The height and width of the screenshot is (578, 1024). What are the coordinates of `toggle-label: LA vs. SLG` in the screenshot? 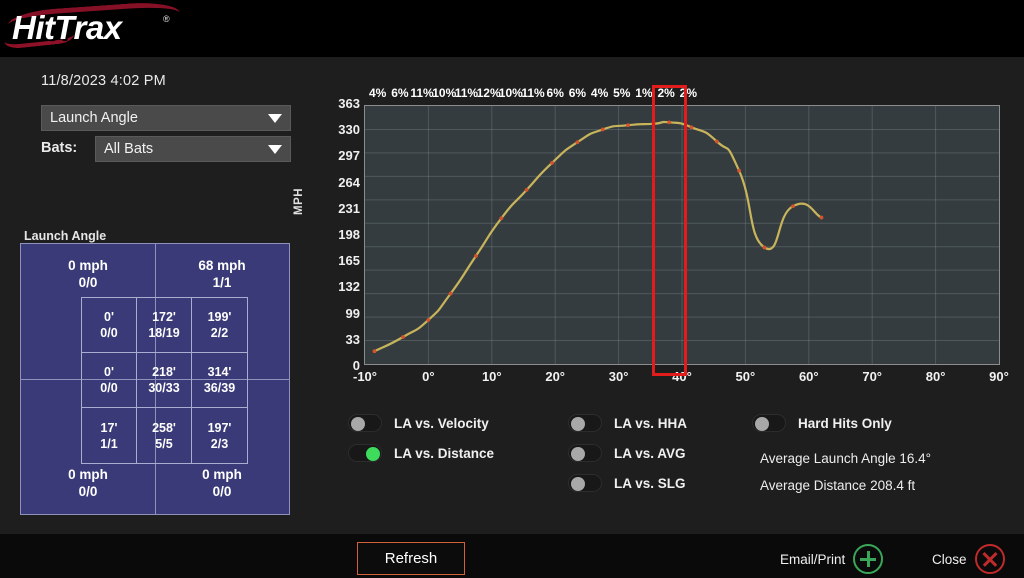 It's located at (650, 483).